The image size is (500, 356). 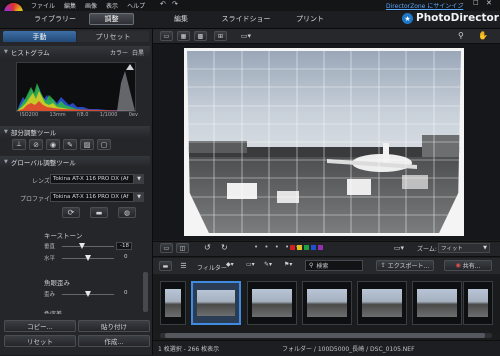 I want to click on color-label-green, so click(x=306, y=247).